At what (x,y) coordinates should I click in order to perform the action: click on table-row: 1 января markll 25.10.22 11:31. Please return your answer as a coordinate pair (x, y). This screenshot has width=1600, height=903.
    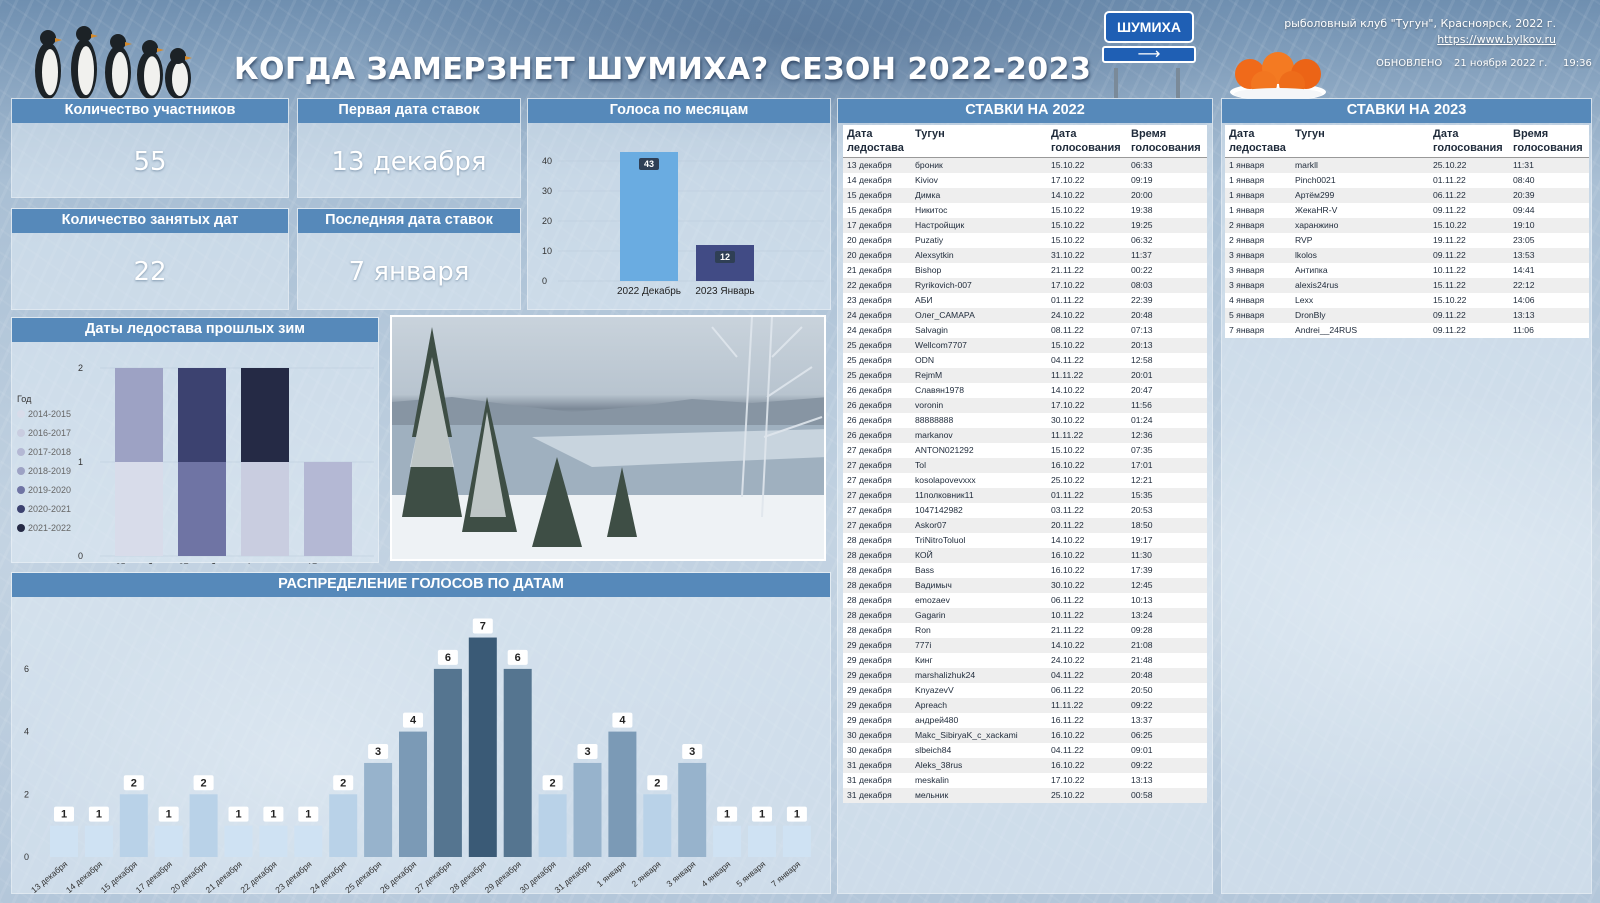
    Looking at the image, I should click on (1407, 165).